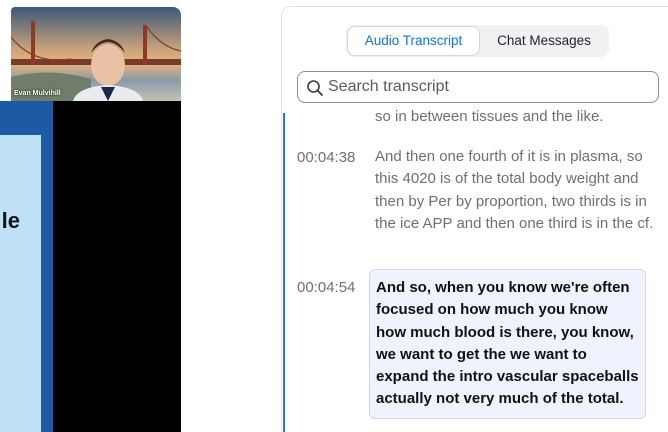 This screenshot has height=432, width=668. I want to click on transcript-fragment: so in between tissues and the like., so click(489, 116).